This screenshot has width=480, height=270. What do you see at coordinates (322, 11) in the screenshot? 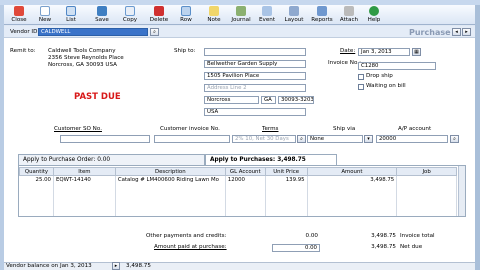
I see `reports-icon` at bounding box center [322, 11].